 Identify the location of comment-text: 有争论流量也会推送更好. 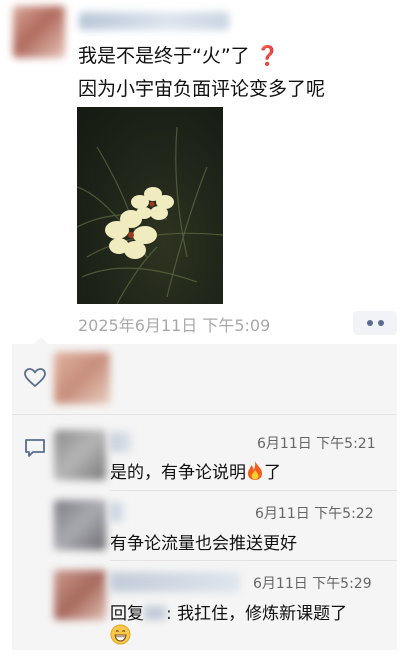
(203, 541).